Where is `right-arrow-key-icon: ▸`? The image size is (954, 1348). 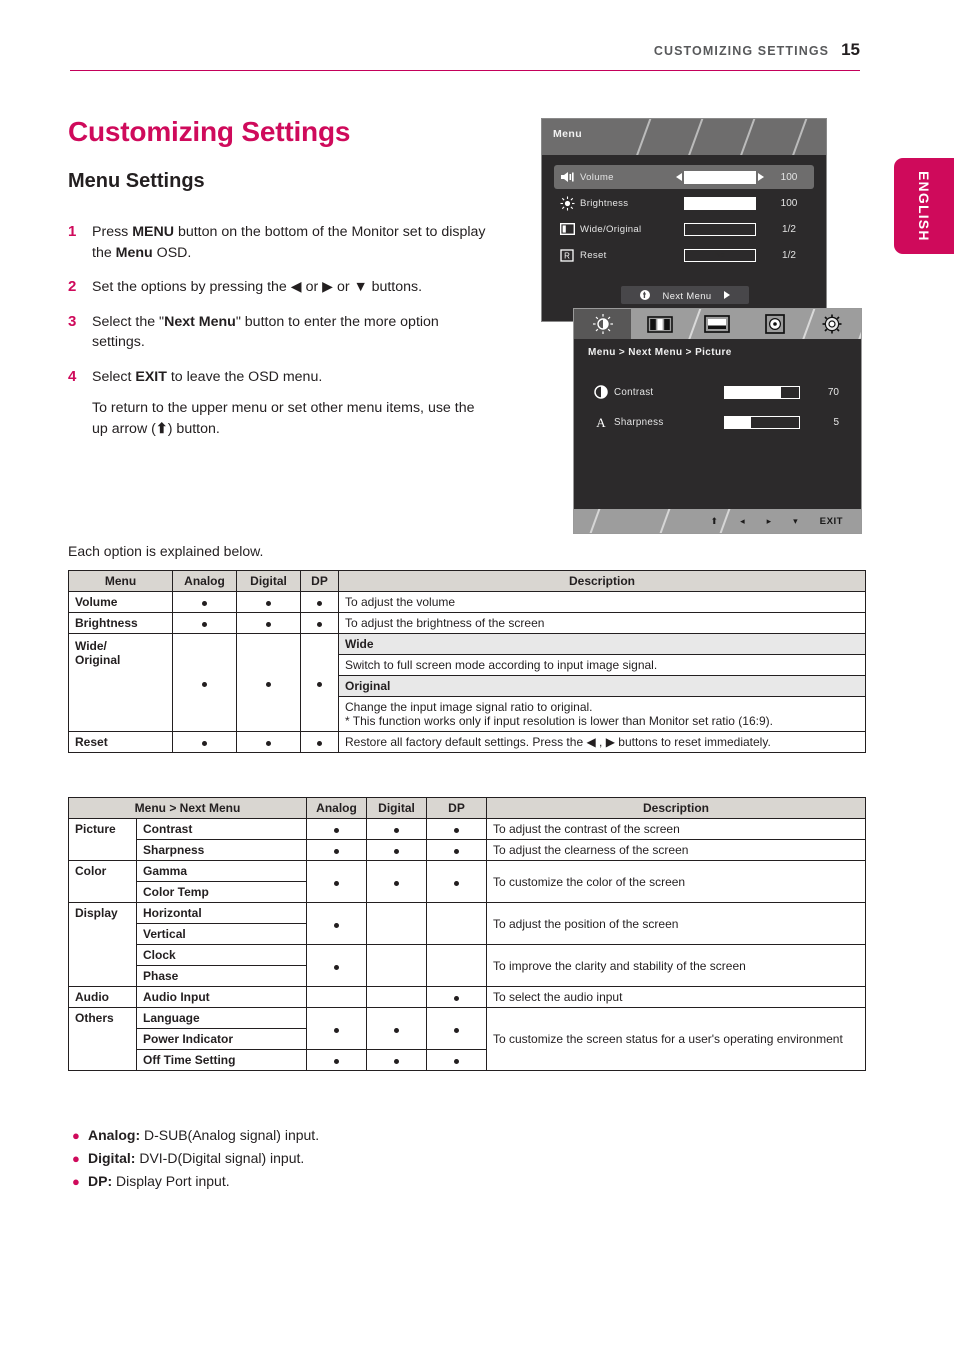
right-arrow-key-icon: ▸ is located at coordinates (769, 521).